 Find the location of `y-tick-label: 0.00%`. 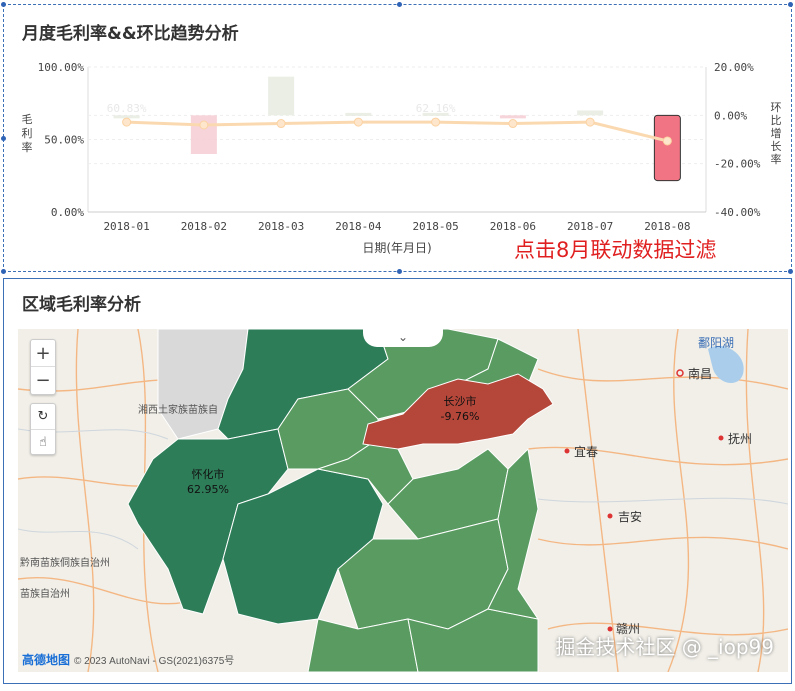

y-tick-label: 0.00% is located at coordinates (67, 212).